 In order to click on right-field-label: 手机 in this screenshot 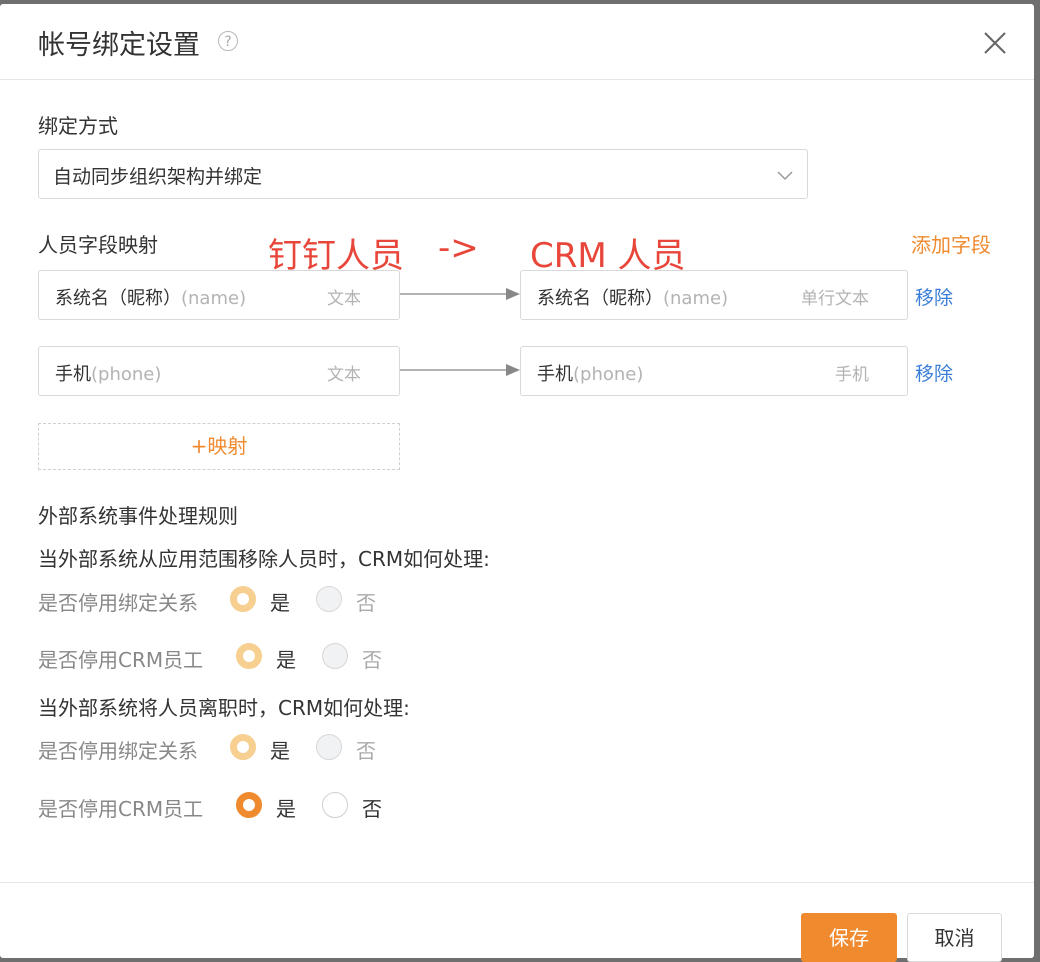, I will do `click(555, 374)`.